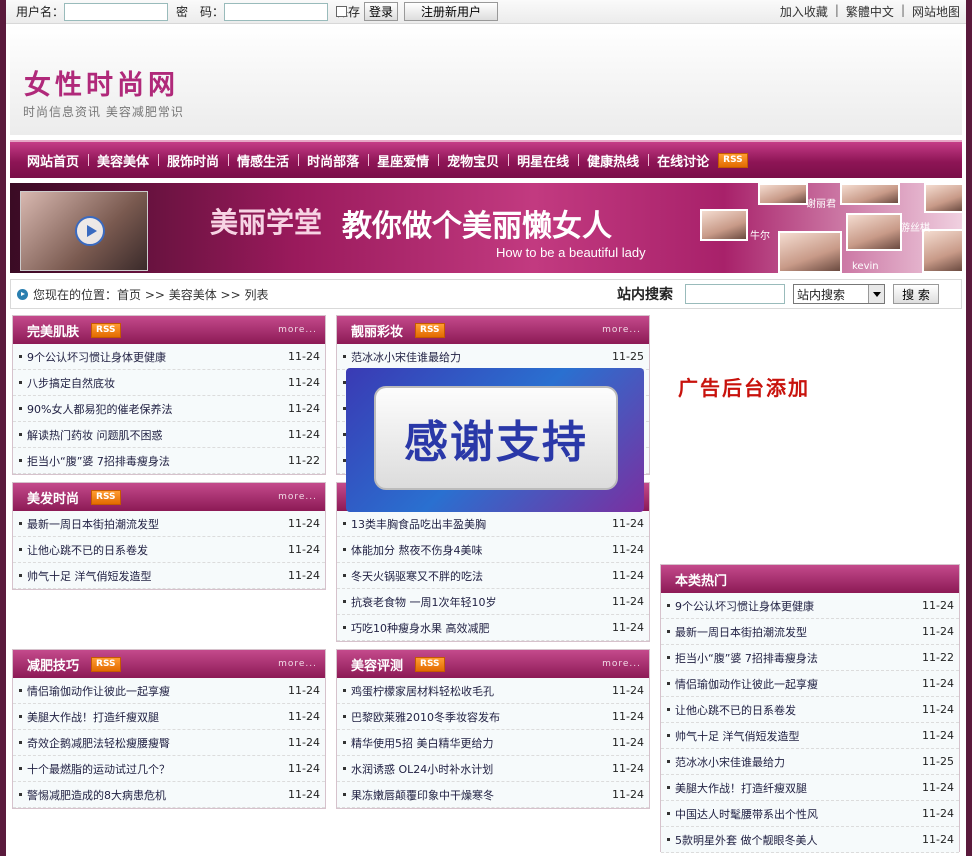 This screenshot has width=972, height=856. What do you see at coordinates (744, 386) in the screenshot?
I see `ad-placeholder-text: 广告后台添加` at bounding box center [744, 386].